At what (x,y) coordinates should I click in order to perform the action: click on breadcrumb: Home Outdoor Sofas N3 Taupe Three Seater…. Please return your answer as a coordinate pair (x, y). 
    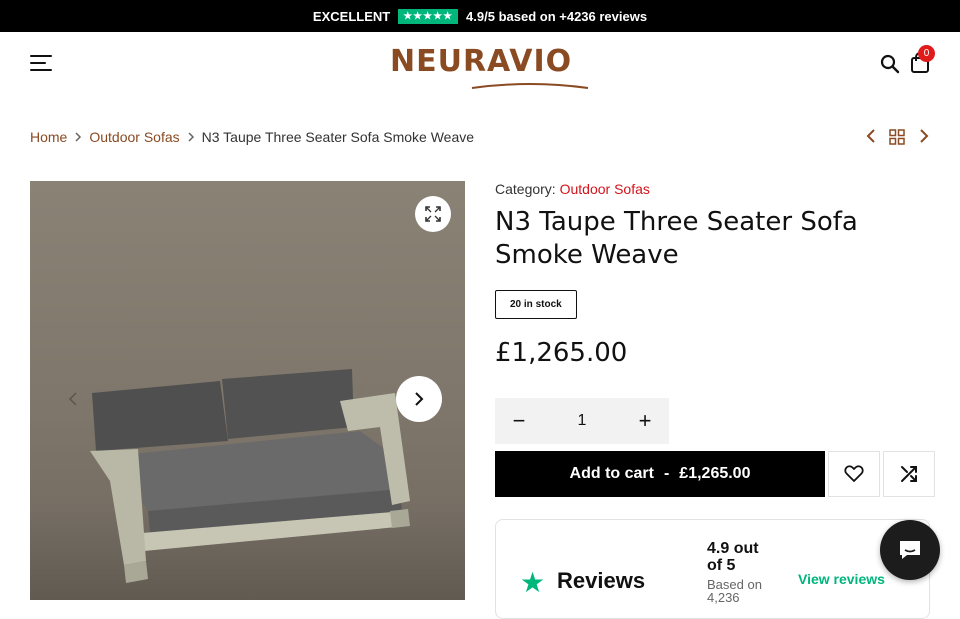
    Looking at the image, I should click on (252, 137).